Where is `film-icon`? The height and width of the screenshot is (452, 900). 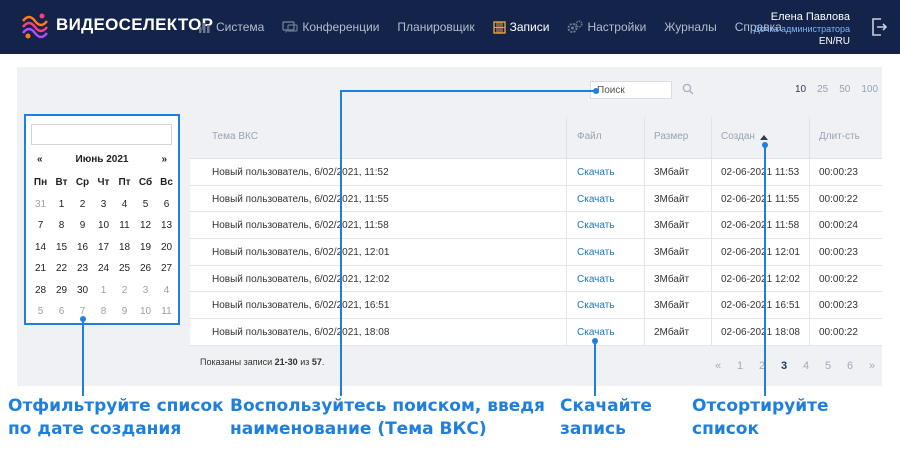
film-icon is located at coordinates (499, 27).